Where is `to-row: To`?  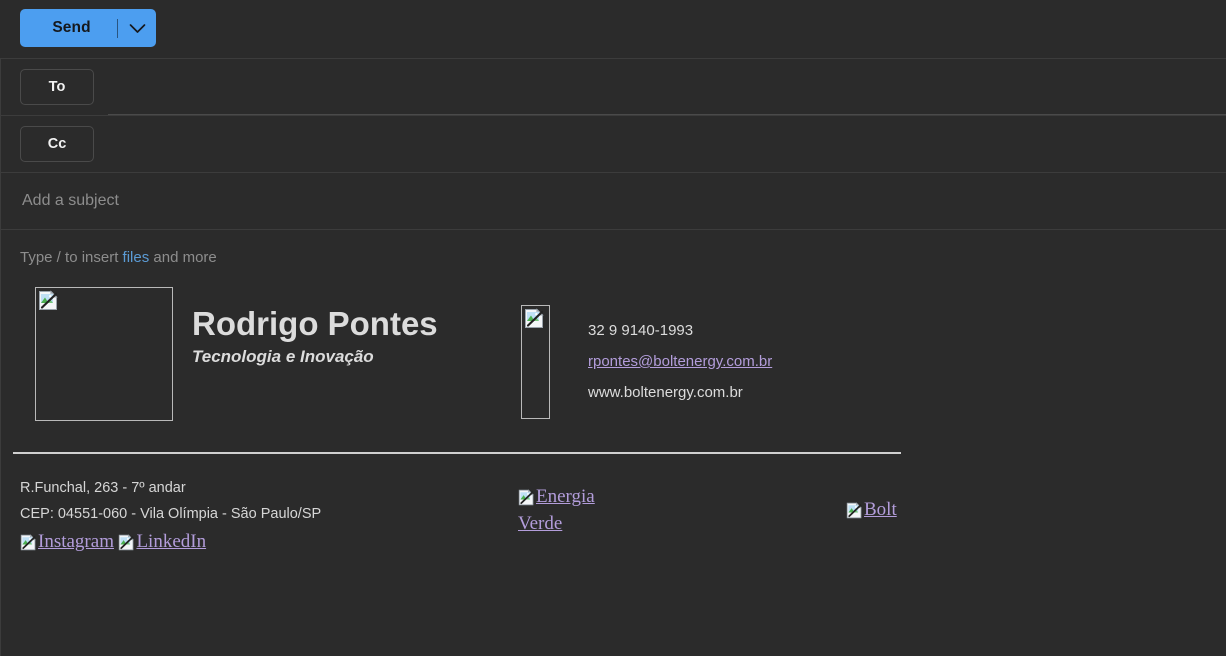 to-row: To is located at coordinates (613, 87).